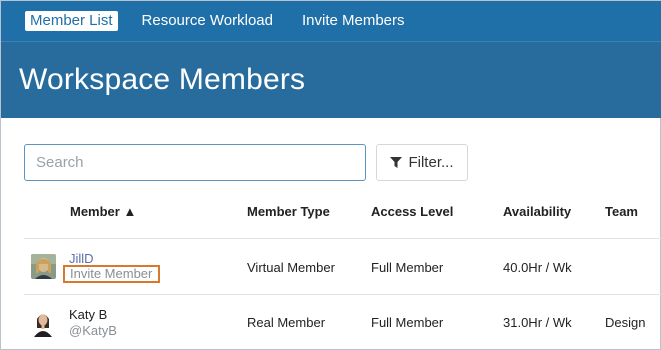 The width and height of the screenshot is (661, 350). I want to click on tab-invite-members: Invite Members, so click(353, 21).